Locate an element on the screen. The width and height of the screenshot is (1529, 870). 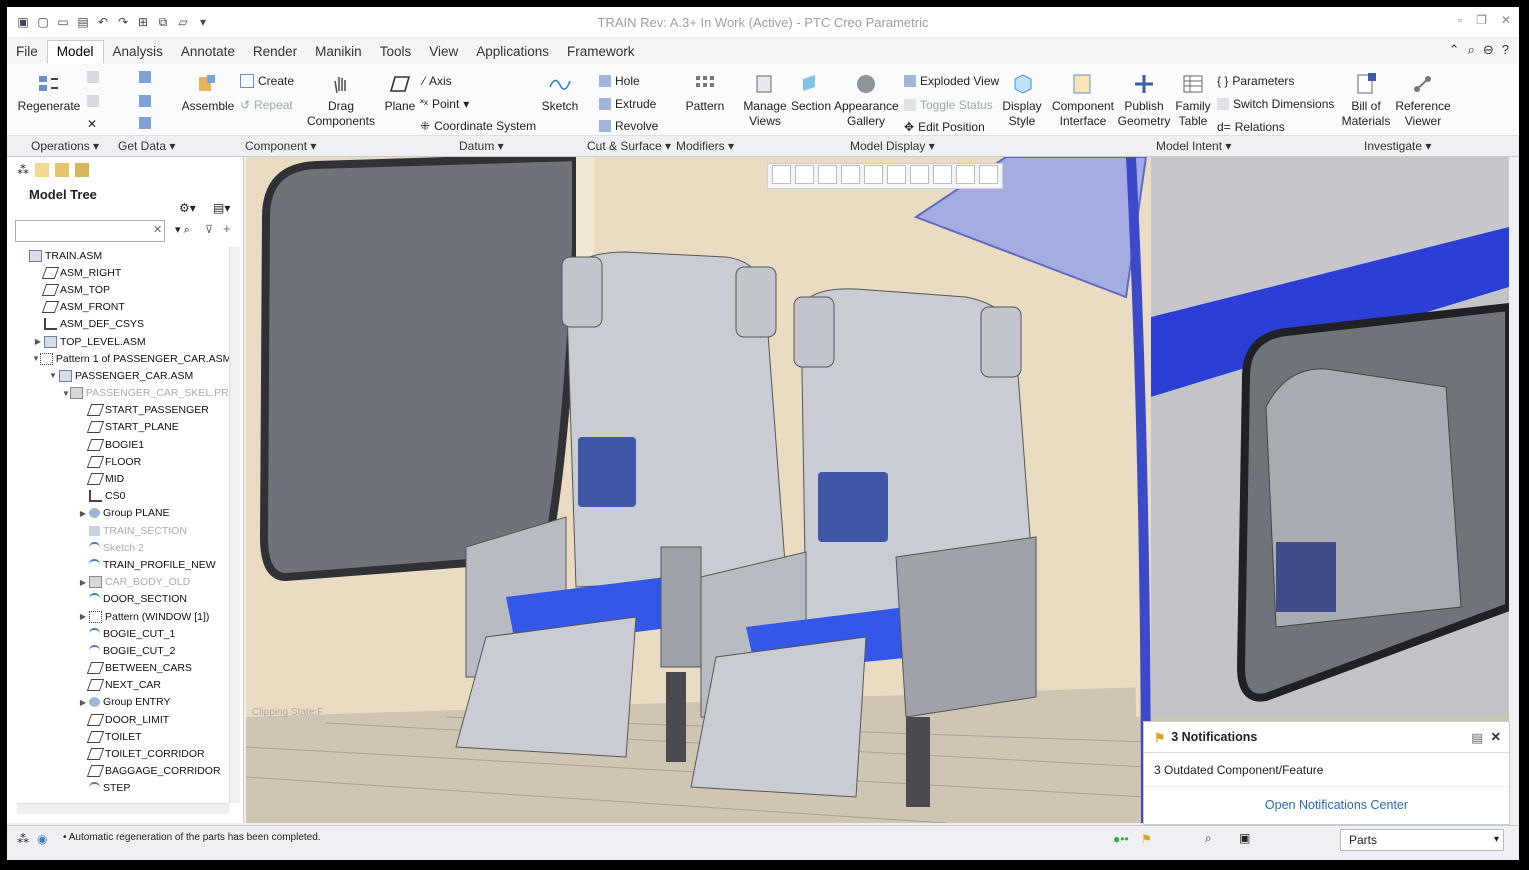
component-interface-button: Component Interface is located at coordinates (1083, 101).